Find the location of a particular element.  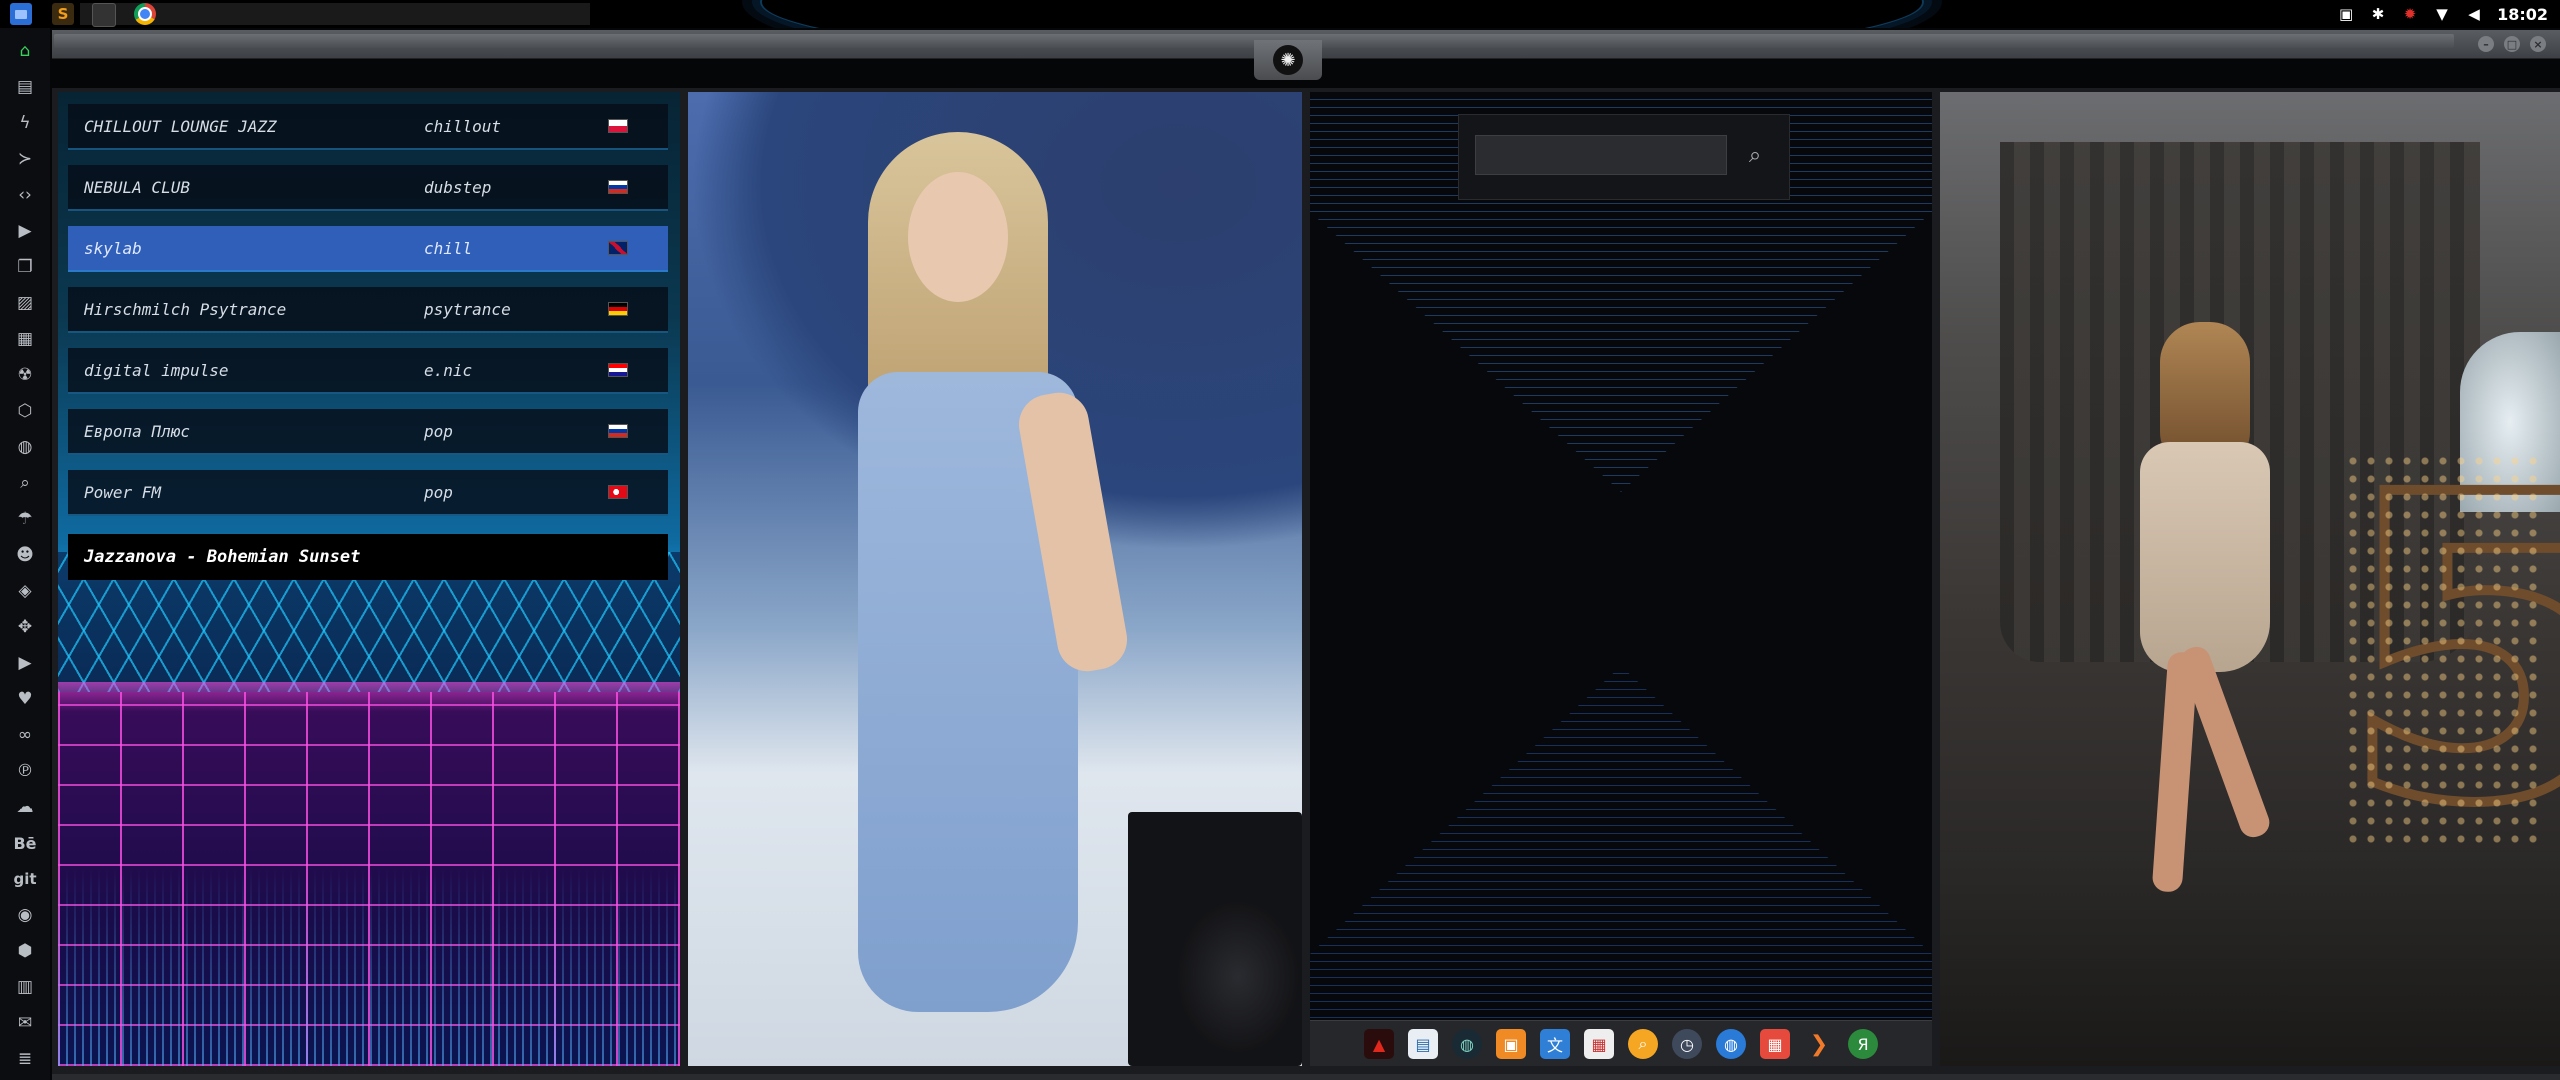

tag-icon: ◈ is located at coordinates (25, 591).